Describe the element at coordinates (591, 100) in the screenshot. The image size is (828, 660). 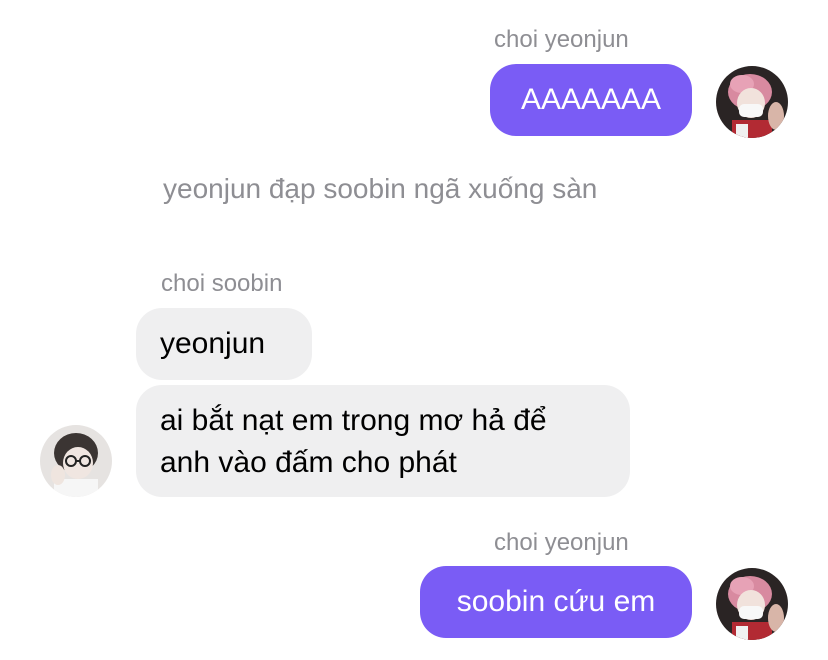
I see `message-bubble-outgoing: AAAAAAA` at that location.